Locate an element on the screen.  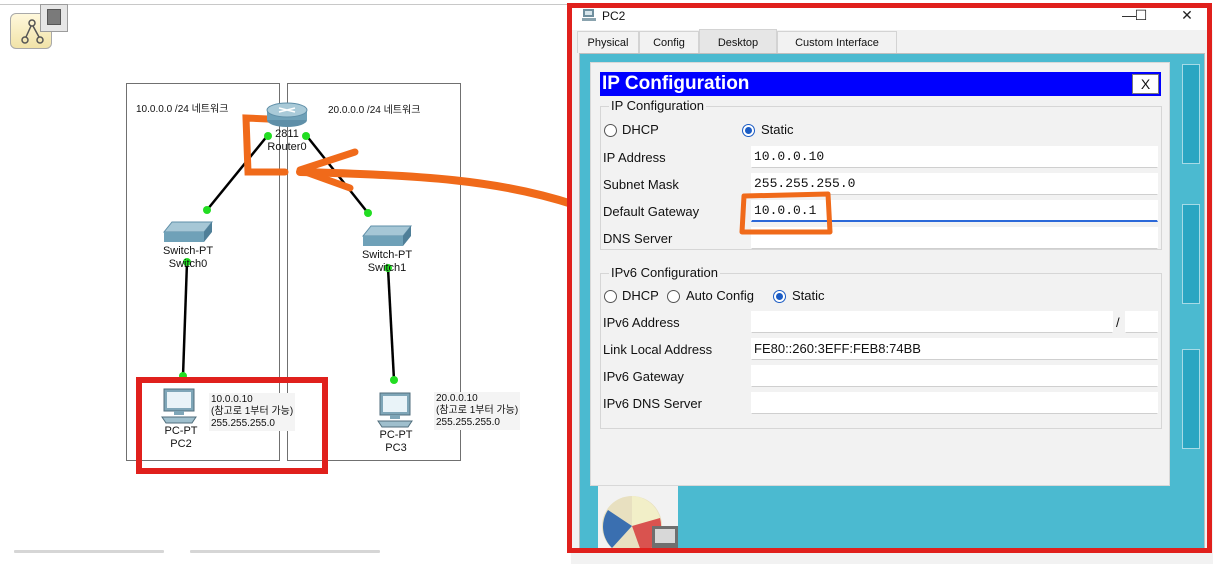
switch1-model: Switch-PT is located at coordinates (387, 255).